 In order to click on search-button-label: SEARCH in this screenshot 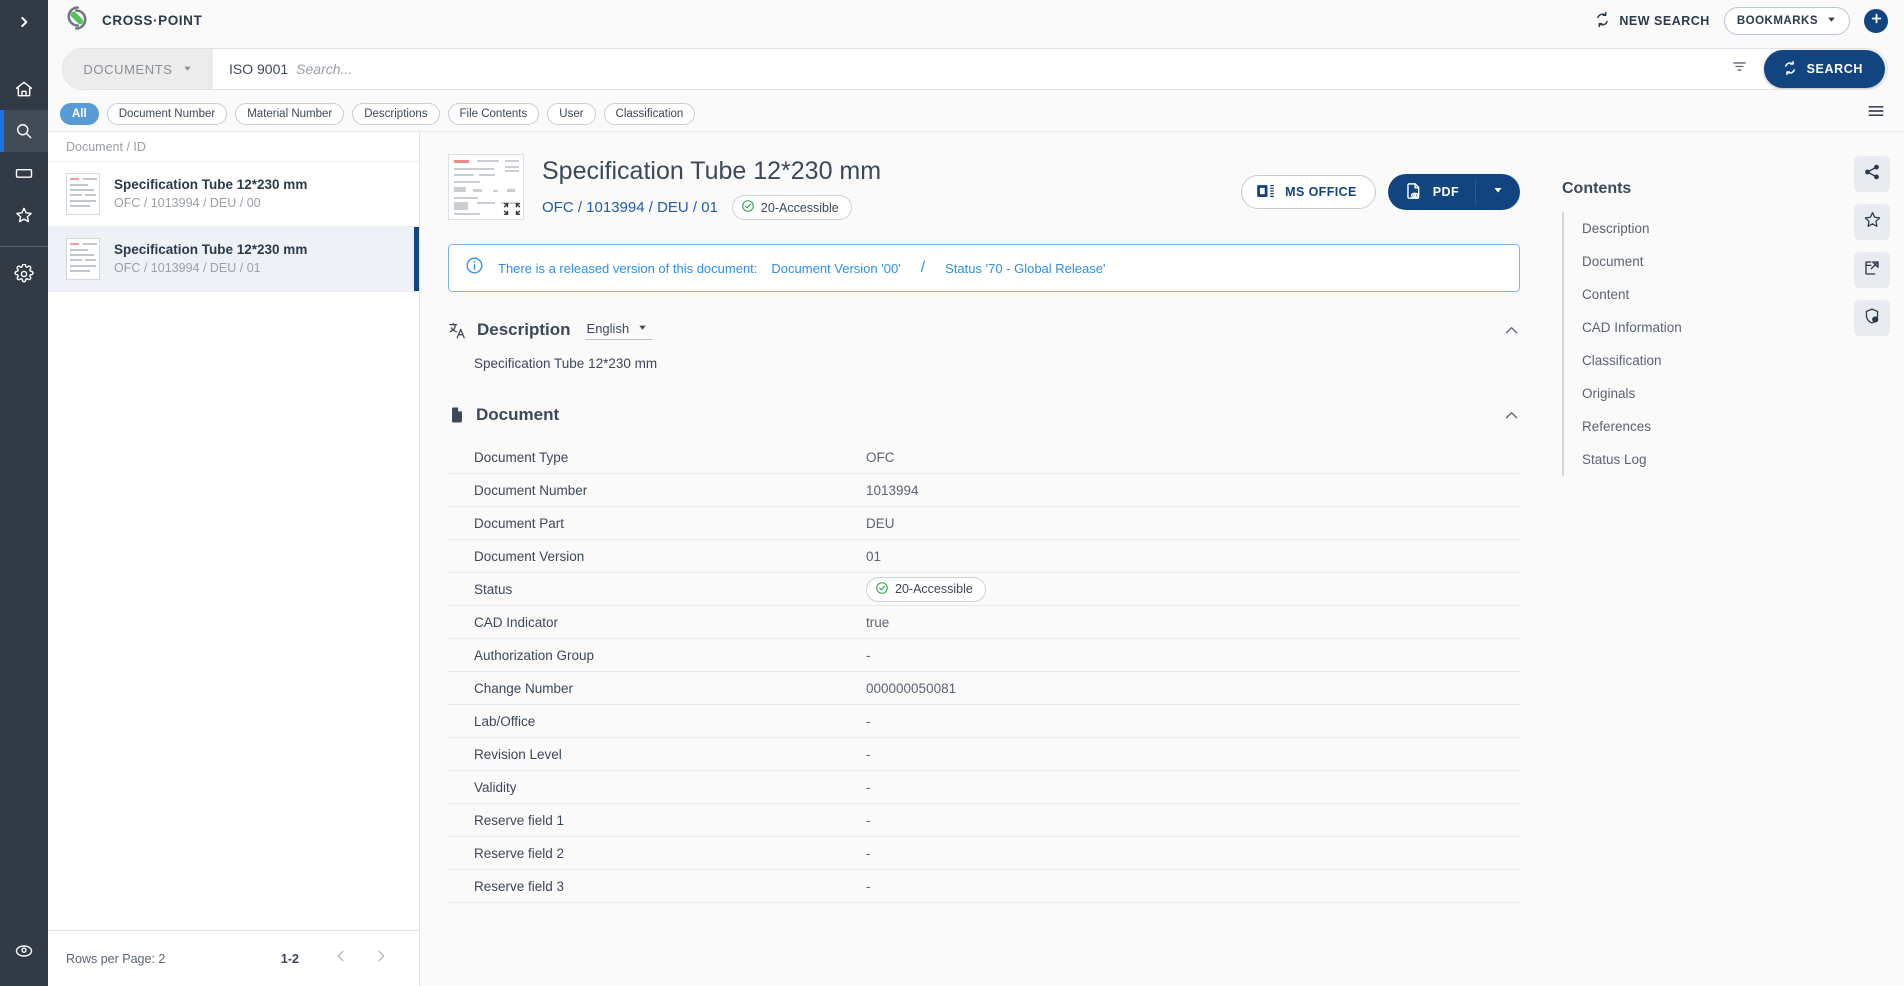, I will do `click(1834, 69)`.